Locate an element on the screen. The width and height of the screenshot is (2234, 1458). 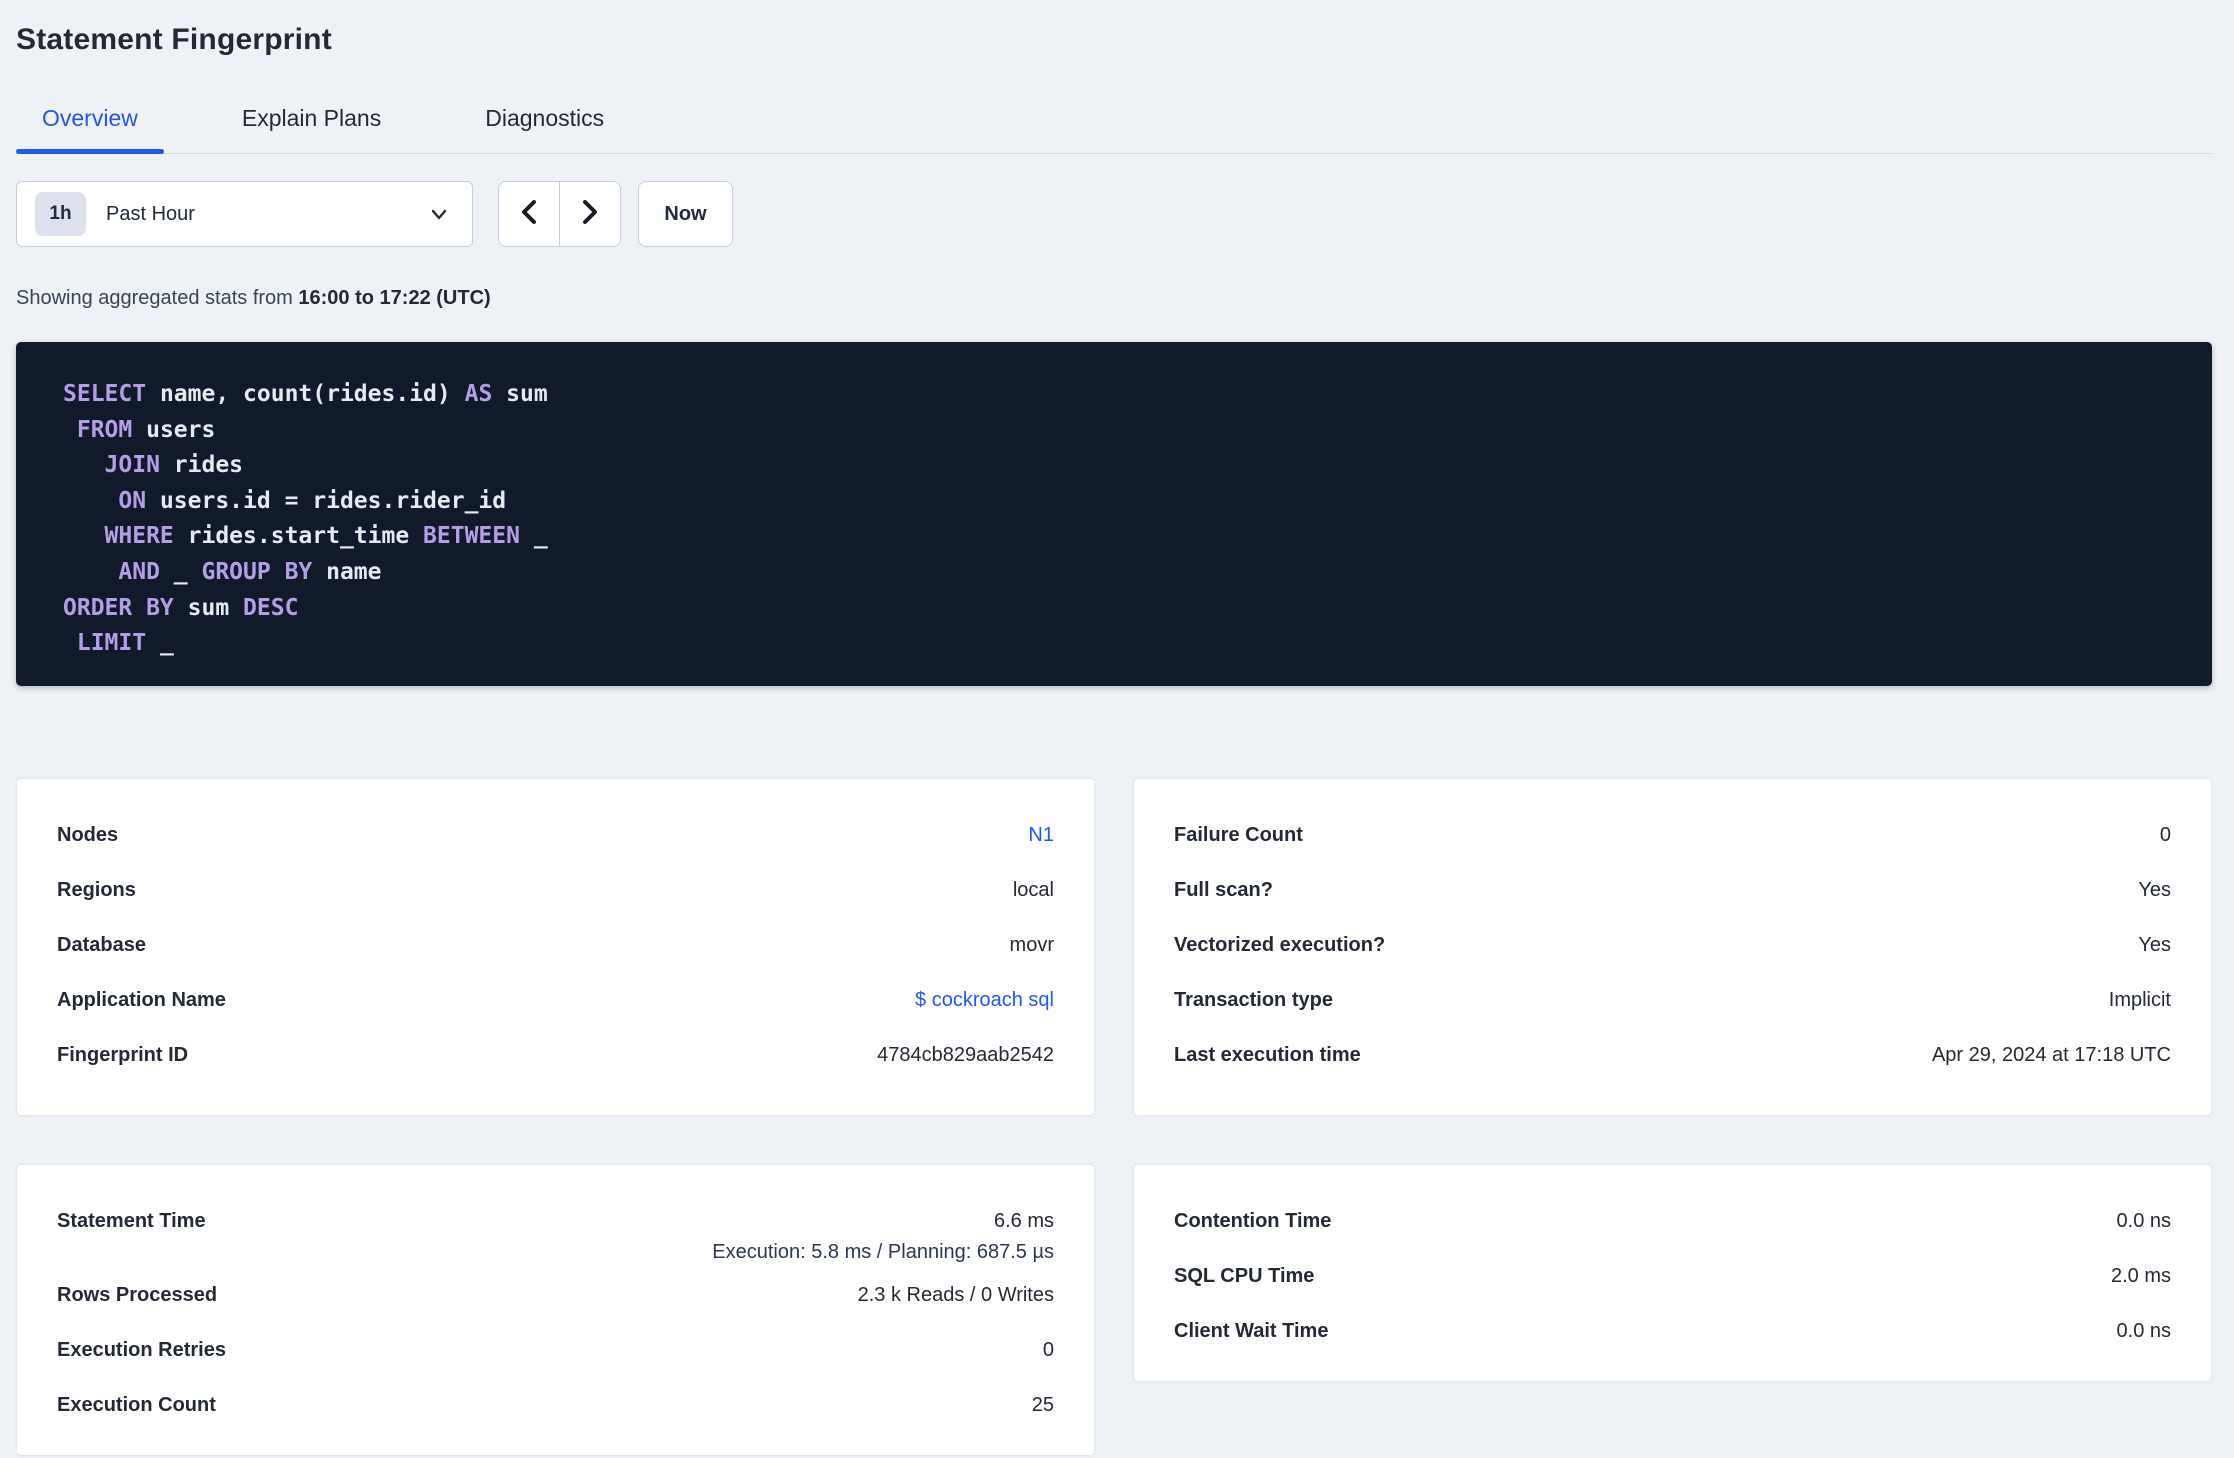
time-range-badge: 1h is located at coordinates (60, 214).